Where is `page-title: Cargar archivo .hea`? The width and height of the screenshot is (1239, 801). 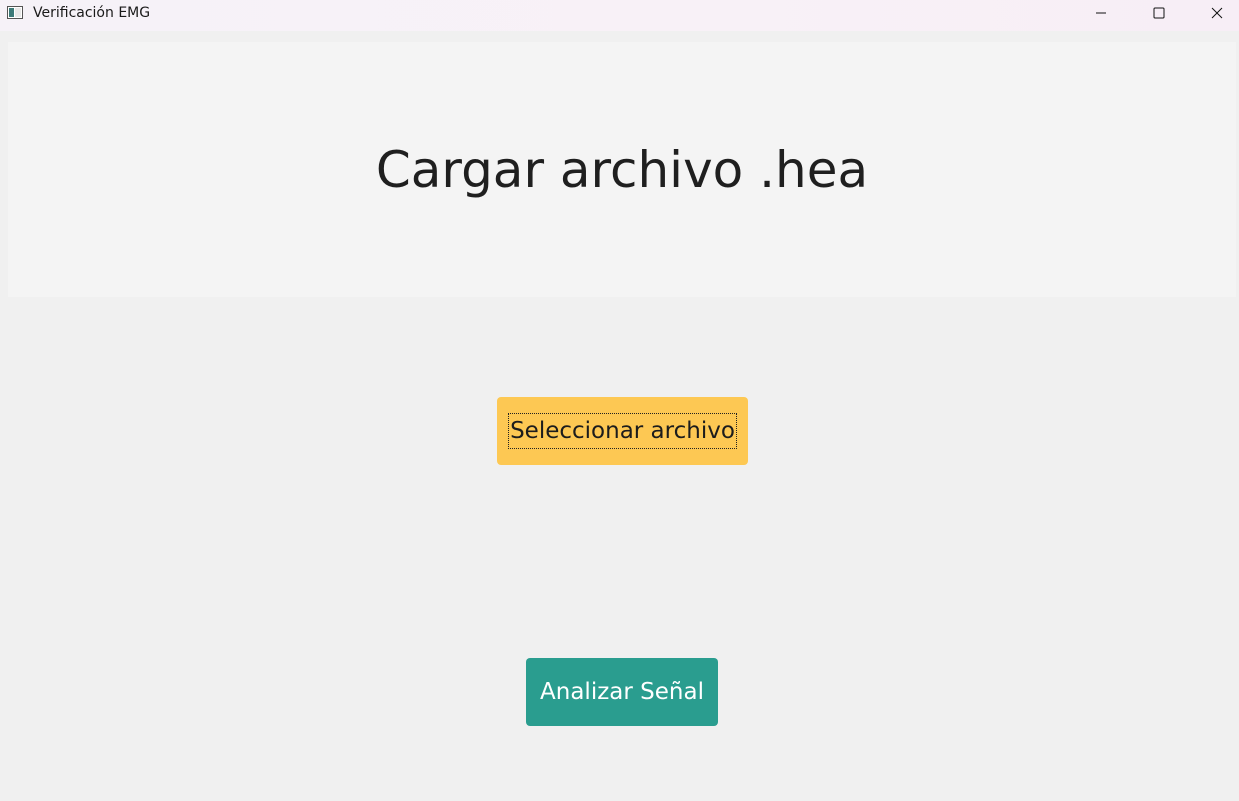
page-title: Cargar archivo .hea is located at coordinates (622, 169).